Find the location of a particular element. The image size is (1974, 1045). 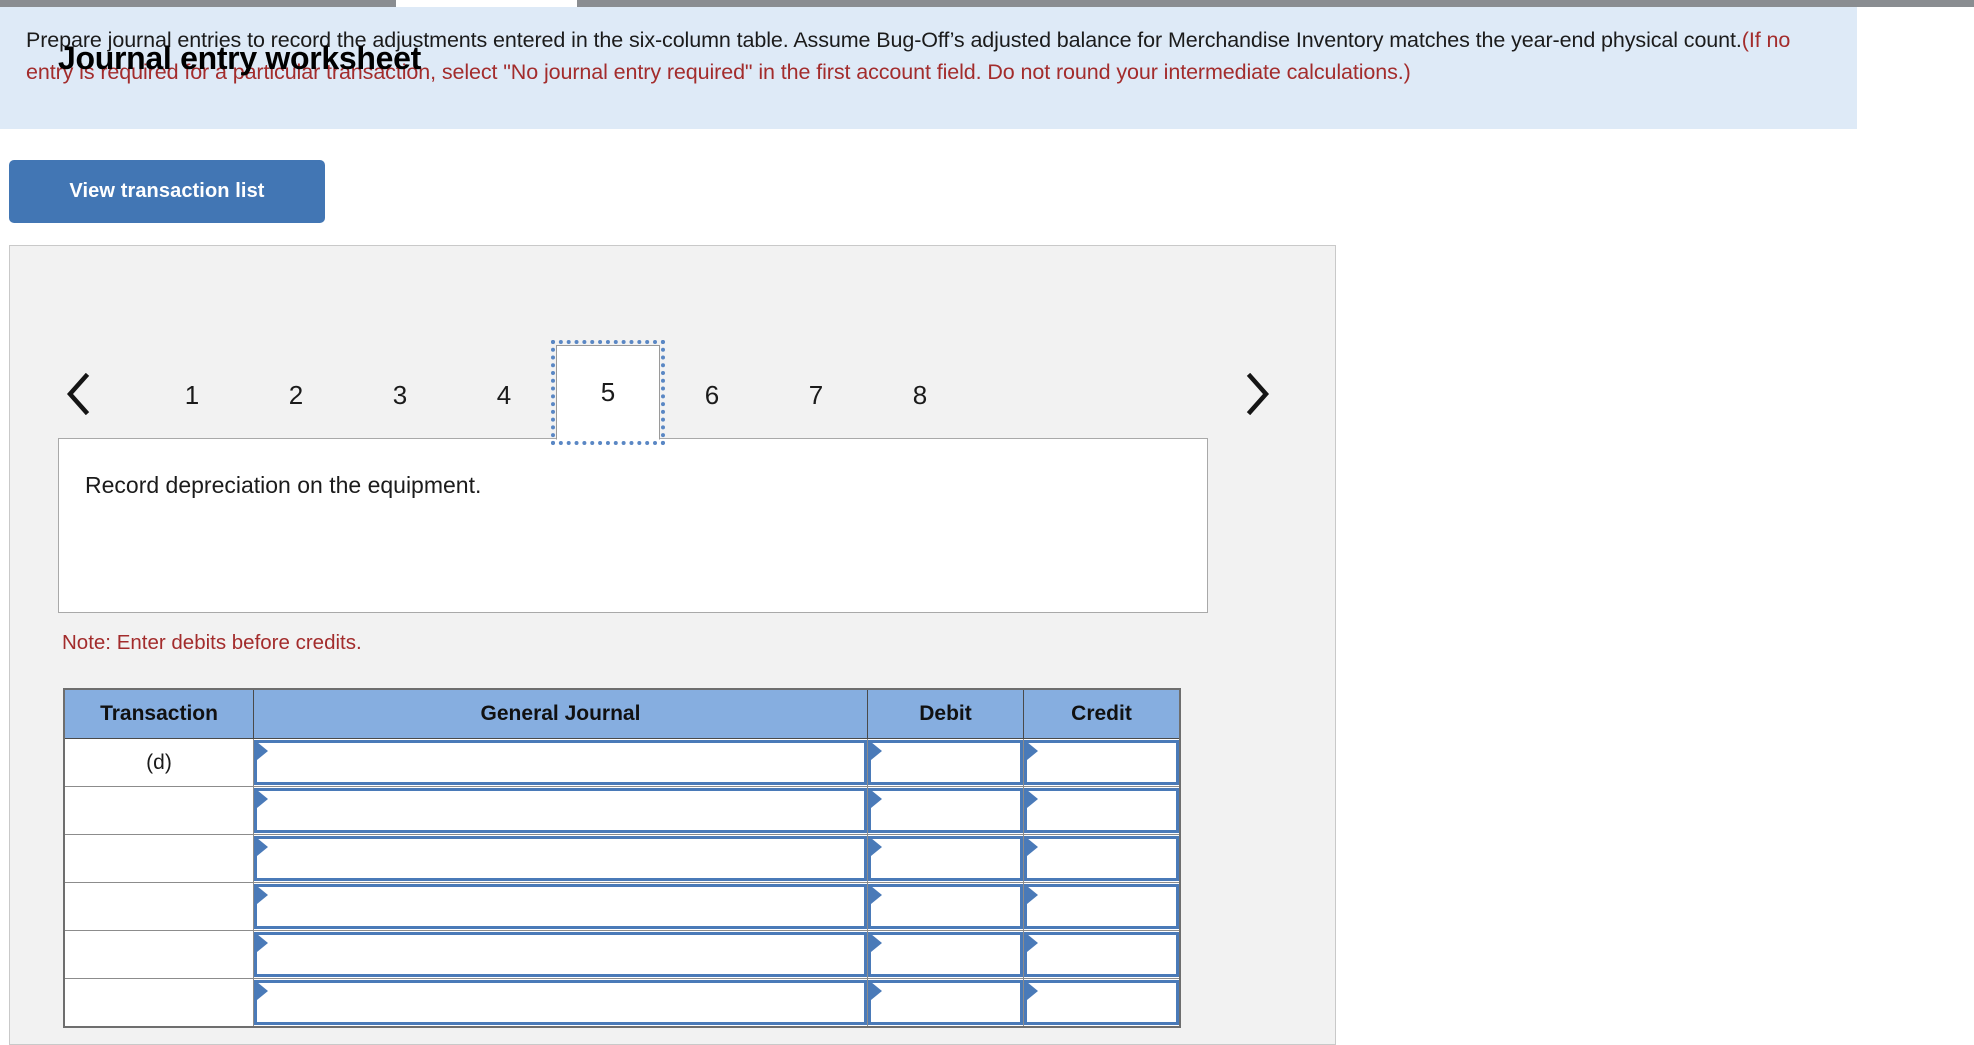

chevron-left-icon is located at coordinates (78, 394).